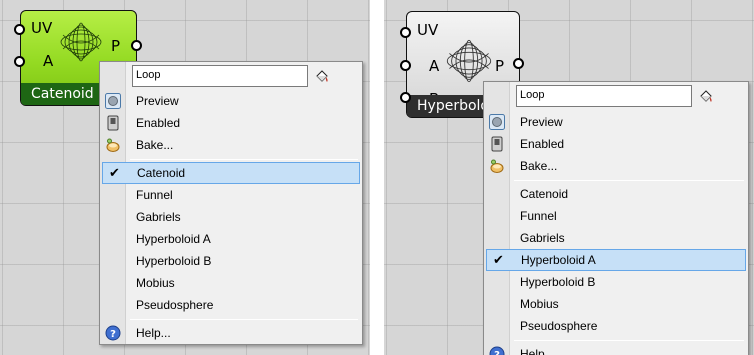  I want to click on menu-option-hyperboloid-a: Hyperboloid A, so click(231, 239).